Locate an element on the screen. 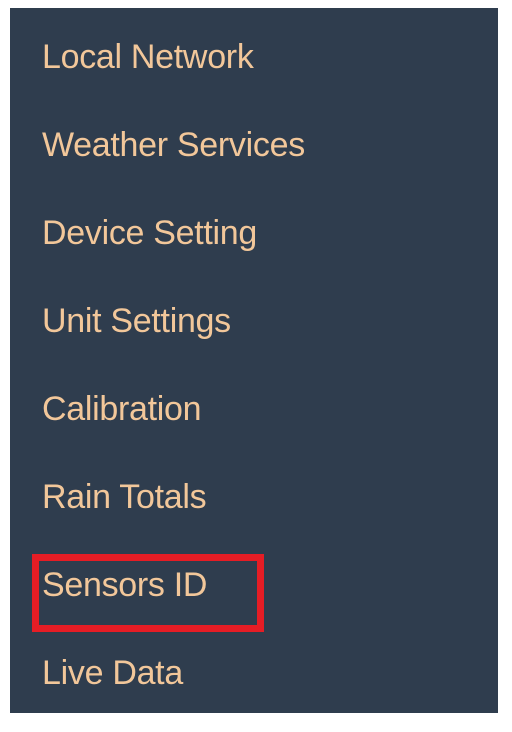  menu-item-sensors-id: Sensors ID is located at coordinates (124, 585).